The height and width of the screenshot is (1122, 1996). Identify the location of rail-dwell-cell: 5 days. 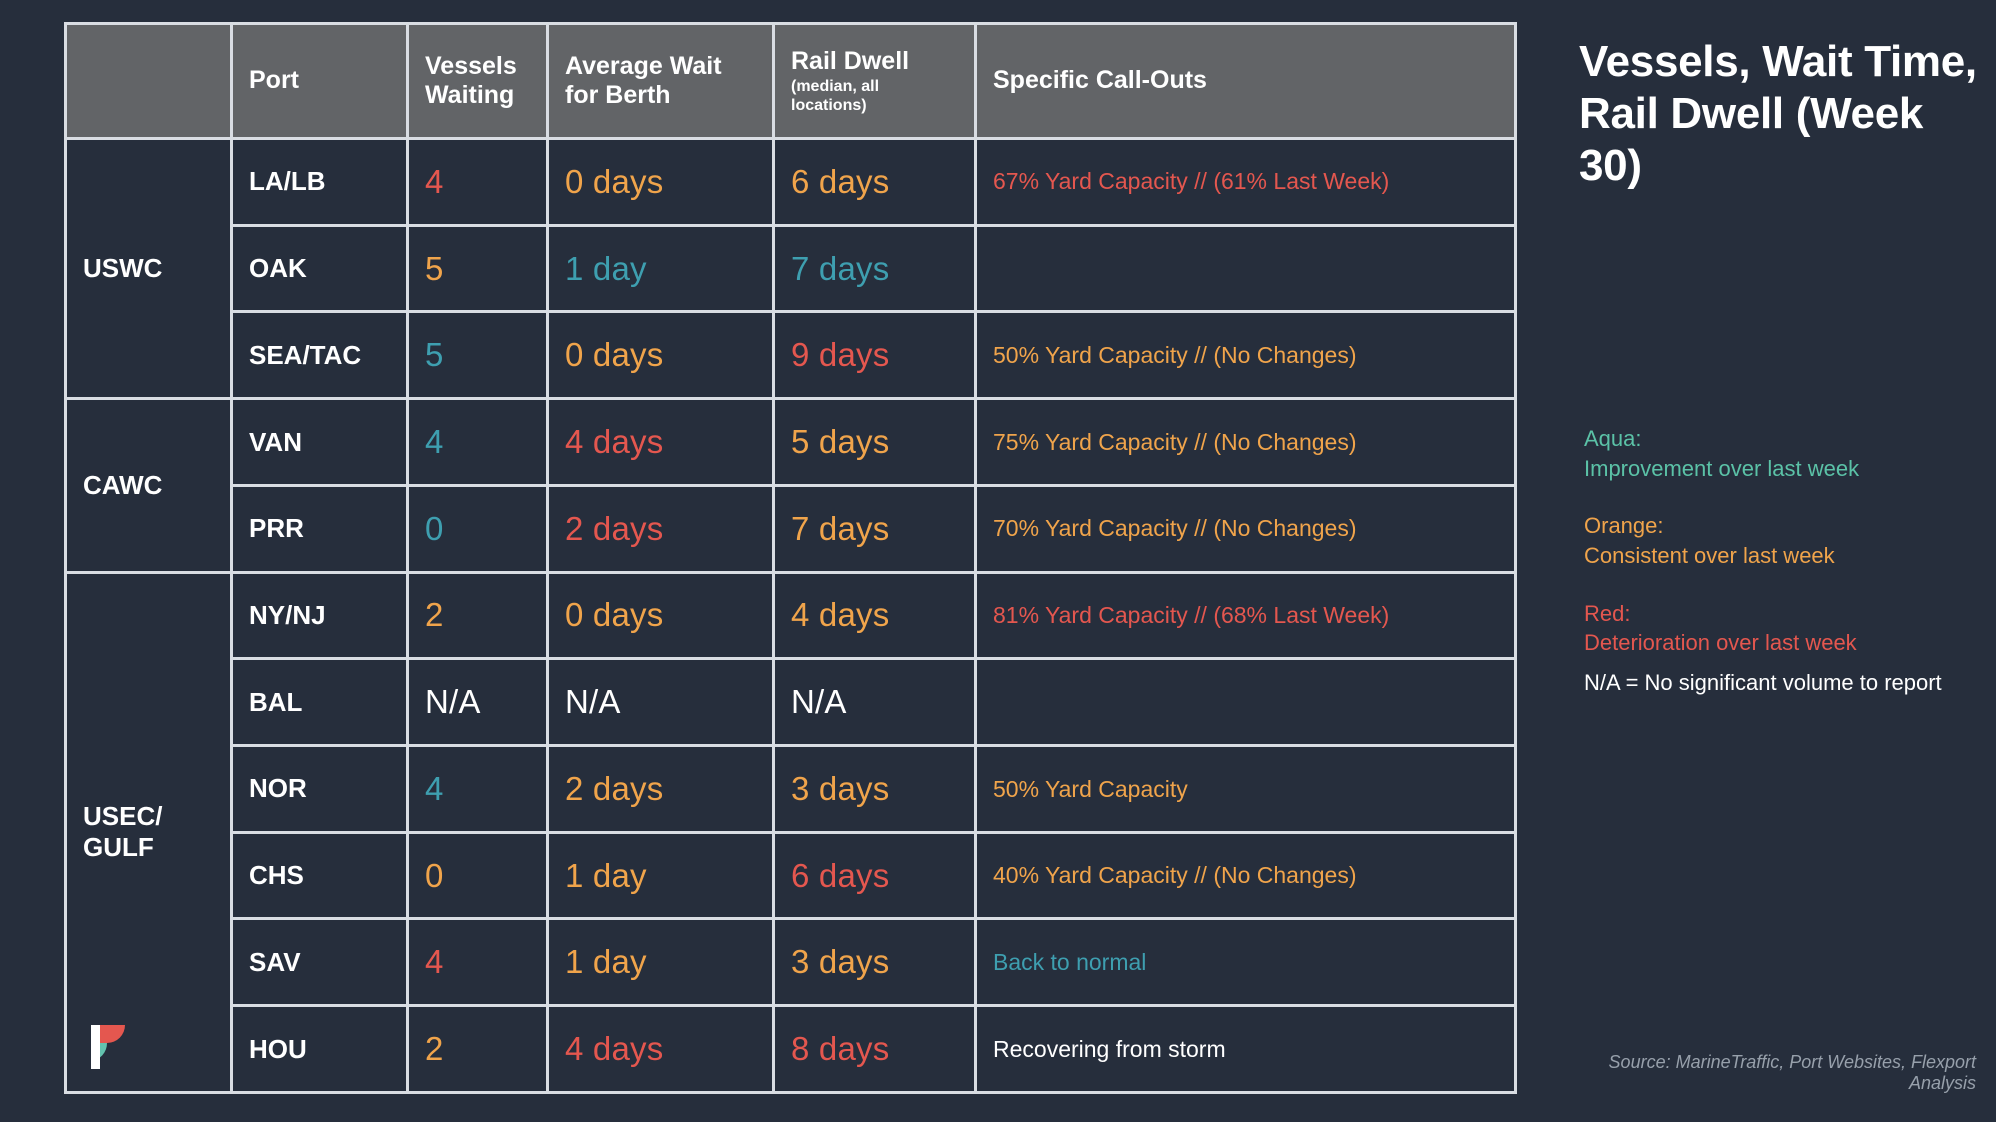
(874, 442).